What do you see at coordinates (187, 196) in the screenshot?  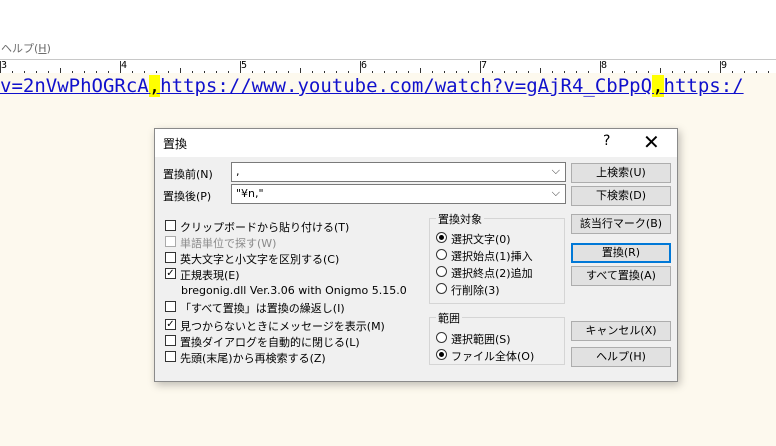 I see `replace-label: 置換後(P)` at bounding box center [187, 196].